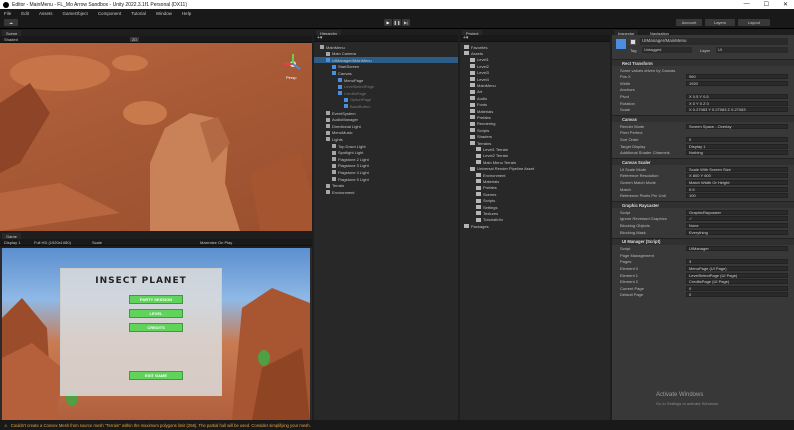 Image resolution: width=794 pixels, height=430 pixels. I want to click on project-item: Scenes, so click(535, 194).